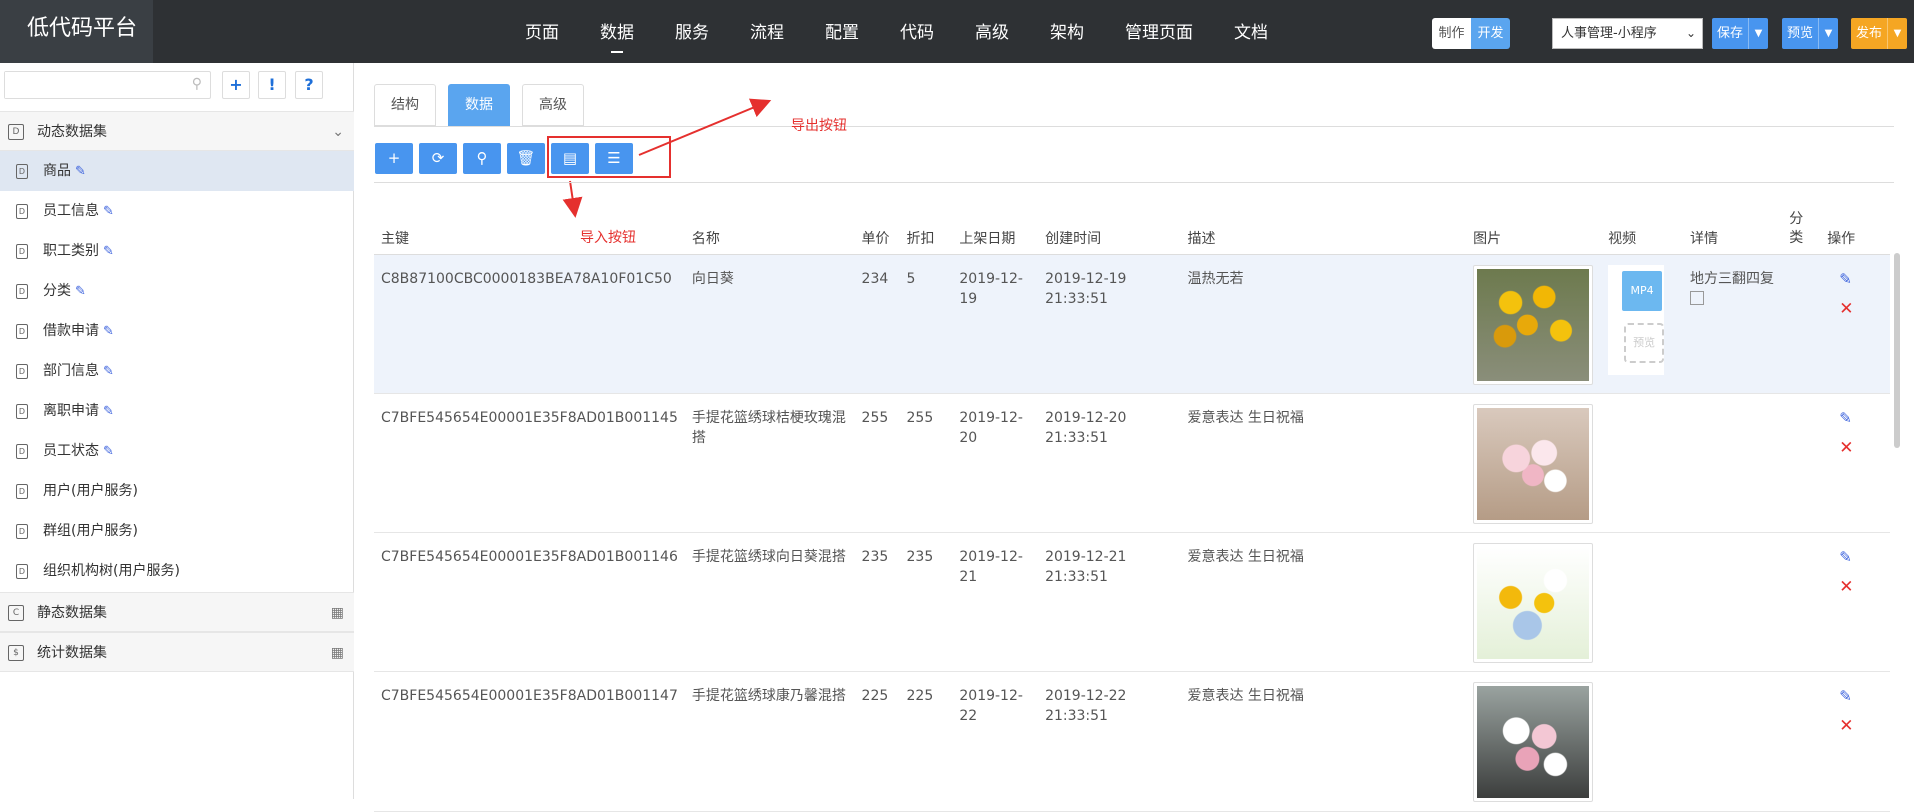 This screenshot has width=1914, height=812. I want to click on sidebar-item-staff-category: D 职工类别 ✎, so click(177, 251).